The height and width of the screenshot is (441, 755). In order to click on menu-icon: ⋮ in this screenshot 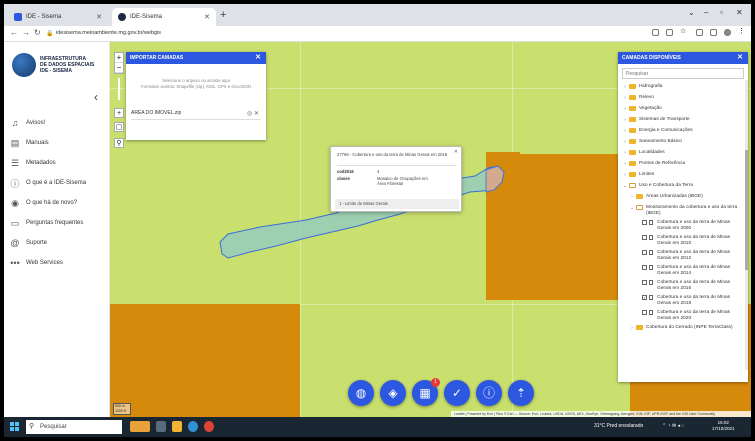, I will do `click(741, 31)`.